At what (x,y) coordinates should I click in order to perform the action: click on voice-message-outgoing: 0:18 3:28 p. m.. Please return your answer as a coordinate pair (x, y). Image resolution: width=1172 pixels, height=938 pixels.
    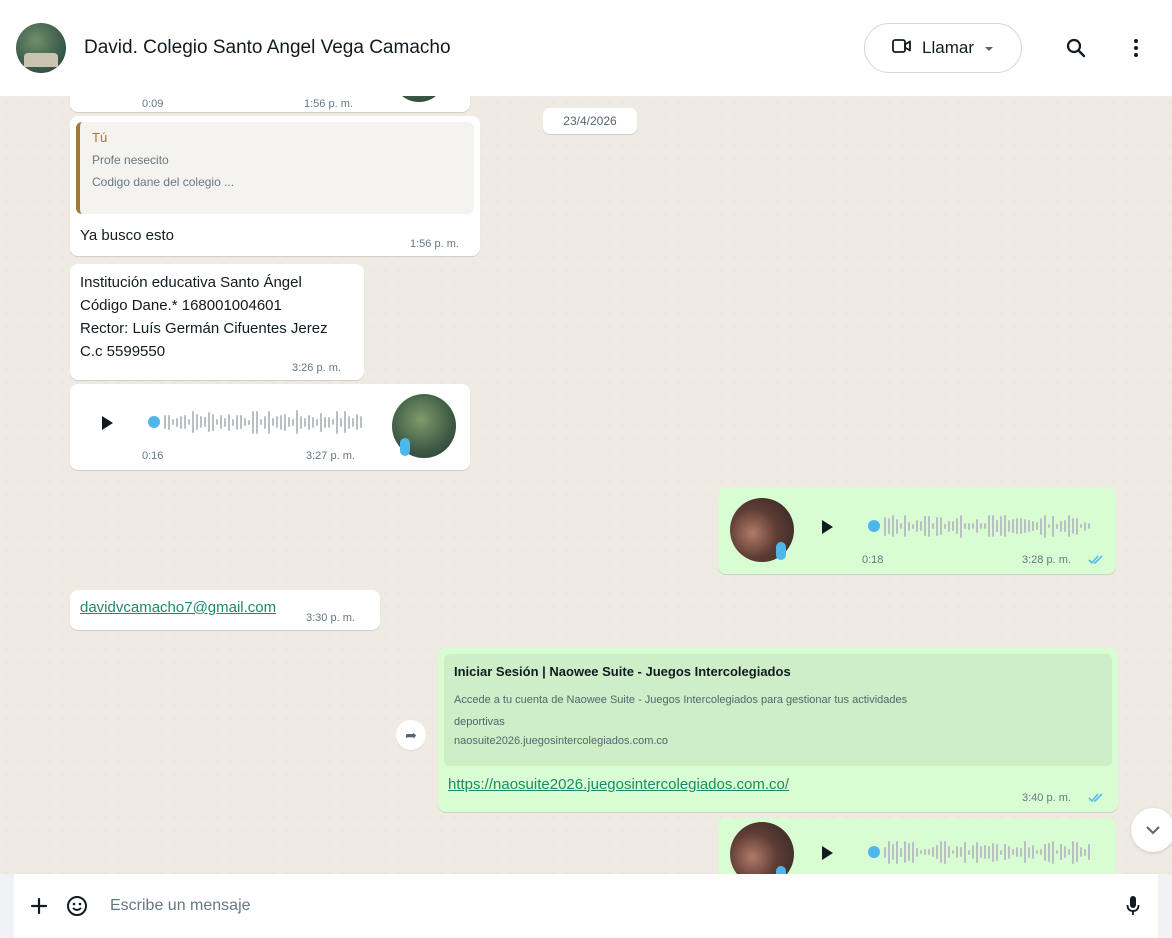
    Looking at the image, I should click on (917, 531).